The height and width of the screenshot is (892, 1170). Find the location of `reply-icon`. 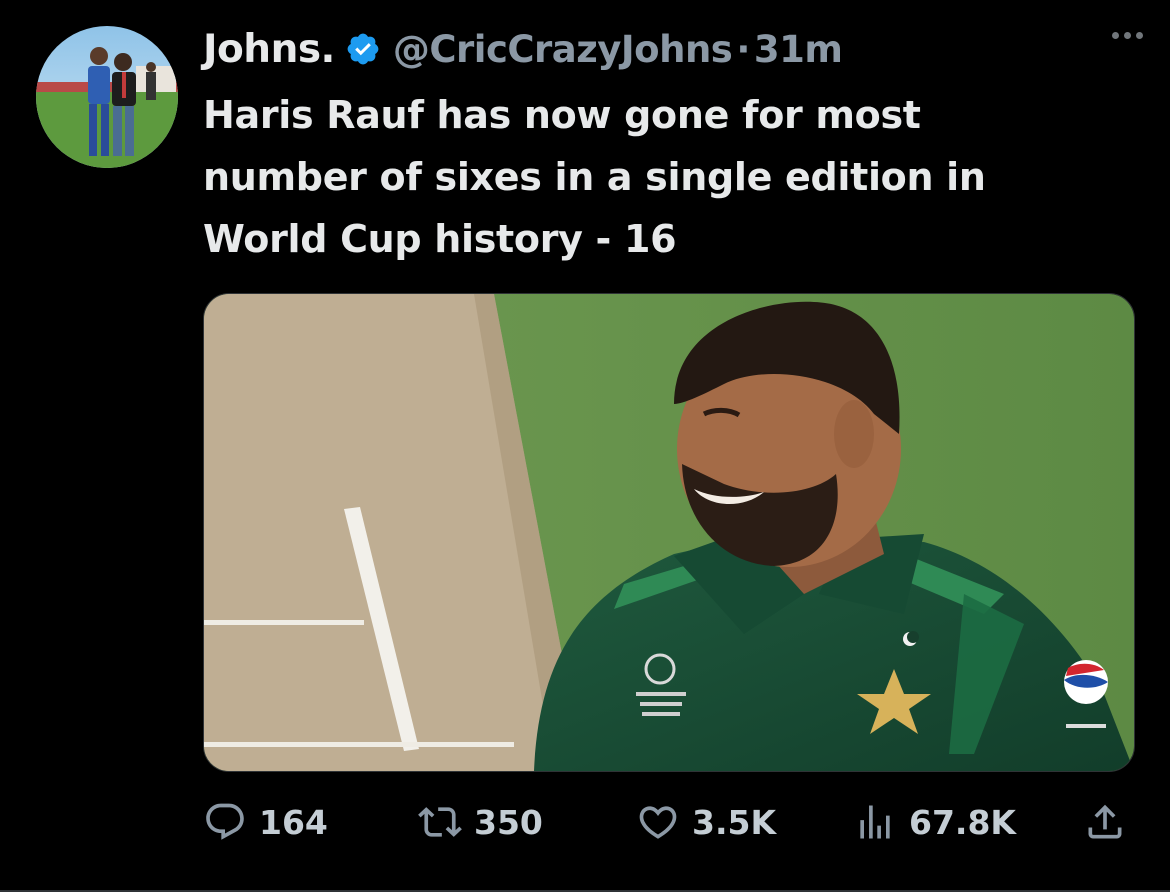

reply-icon is located at coordinates (225, 822).